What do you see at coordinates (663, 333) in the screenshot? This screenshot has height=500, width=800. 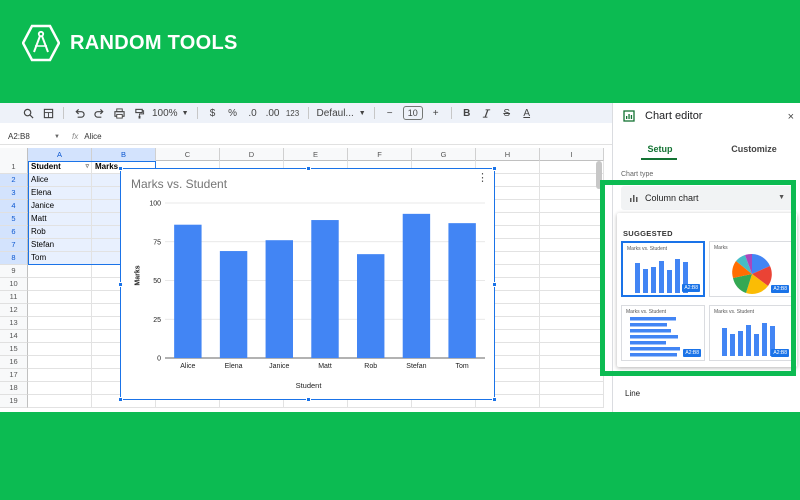 I see `suggestion-bar-chart: Marks vs. Student A2:B8` at bounding box center [663, 333].